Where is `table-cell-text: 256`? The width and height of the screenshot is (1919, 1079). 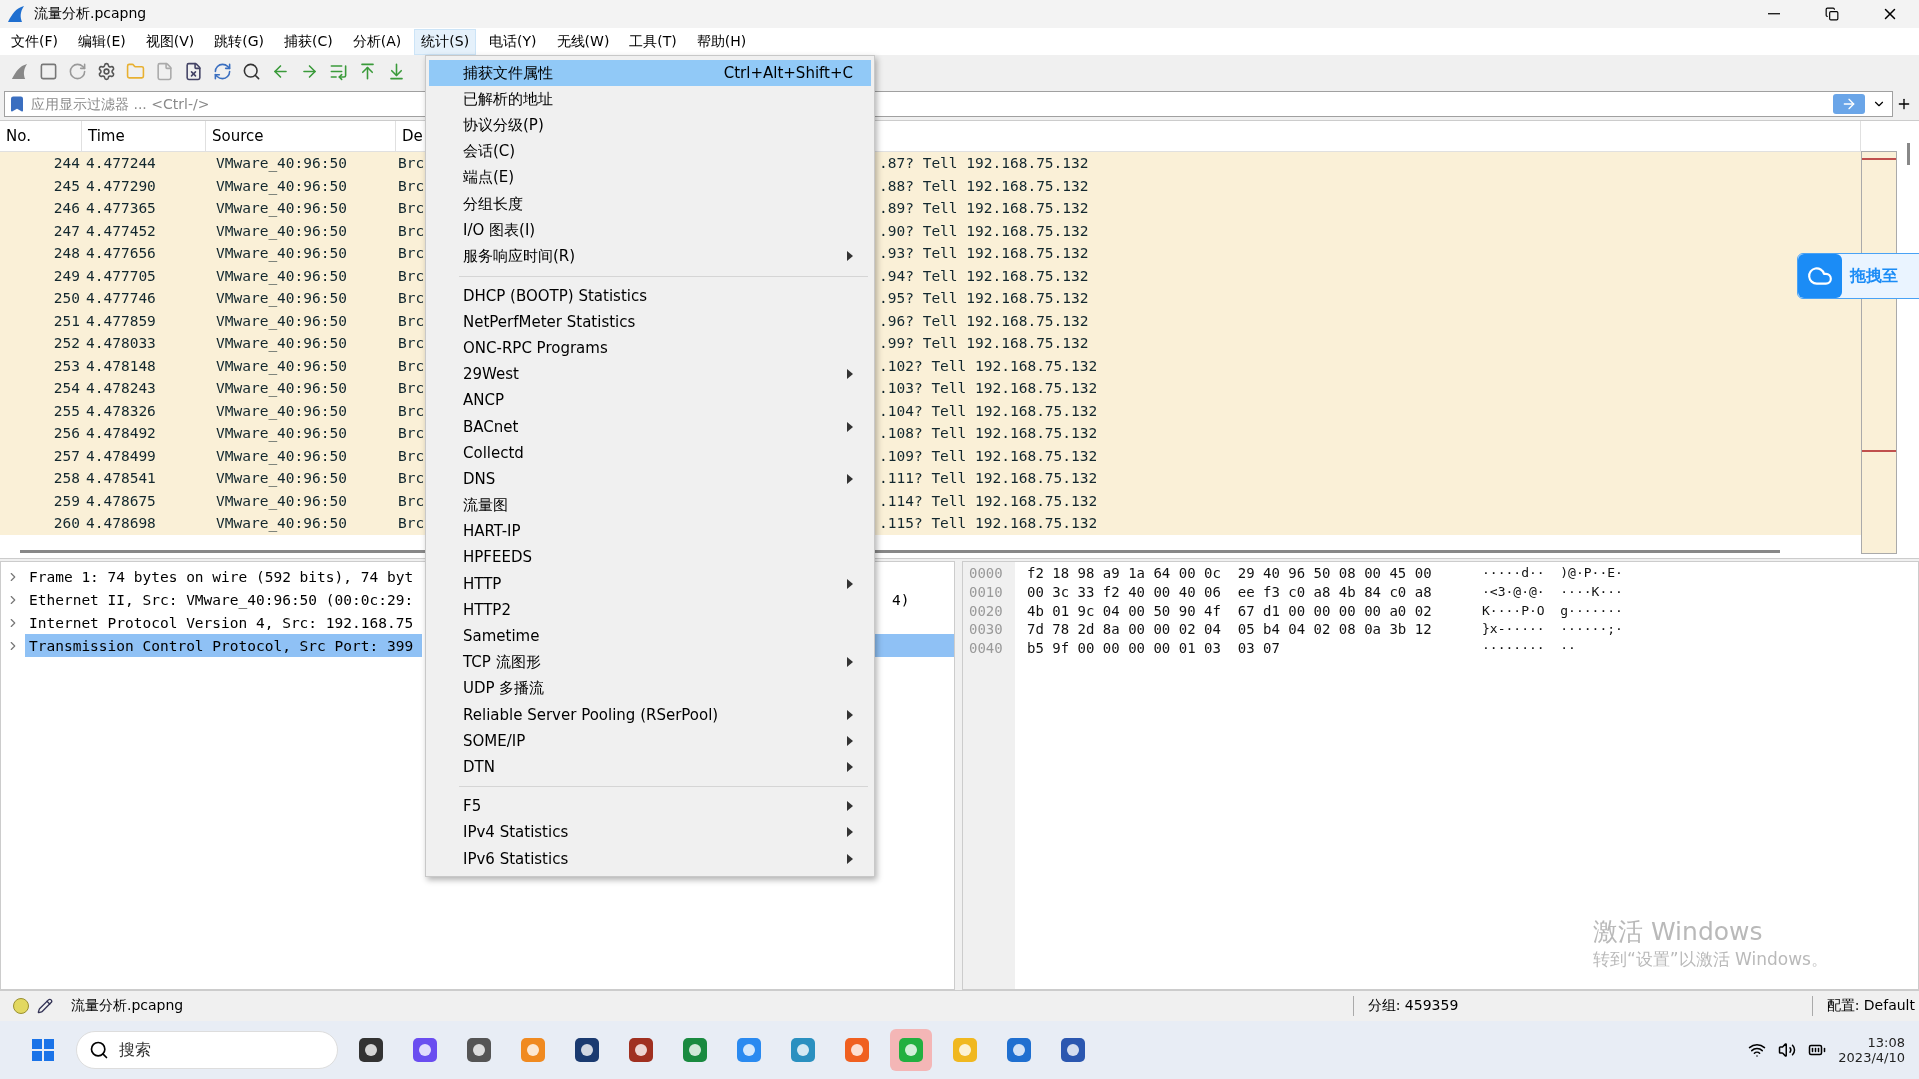 table-cell-text: 256 is located at coordinates (66, 433).